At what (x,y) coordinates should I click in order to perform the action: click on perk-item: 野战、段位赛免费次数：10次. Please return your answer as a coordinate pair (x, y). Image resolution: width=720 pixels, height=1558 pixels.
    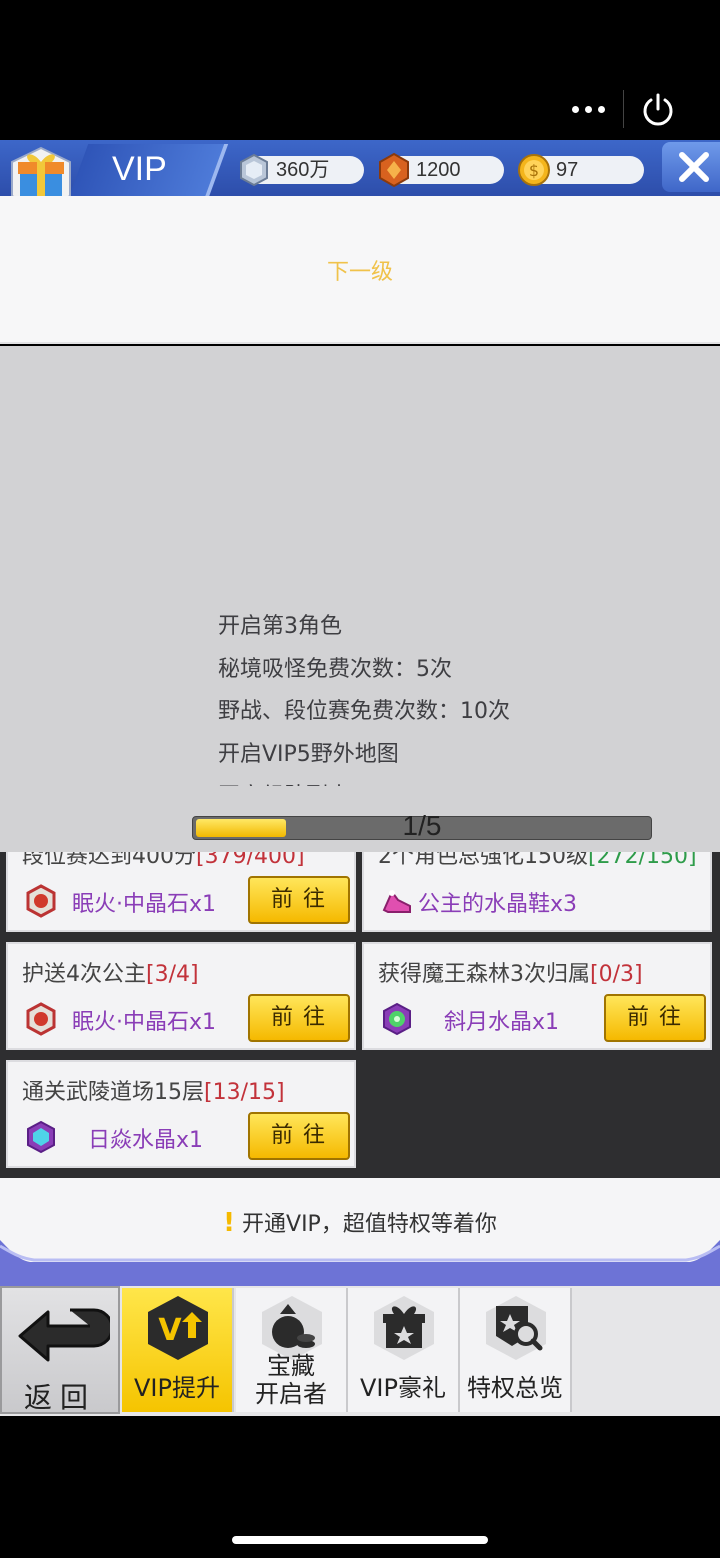
    Looking at the image, I should click on (364, 711).